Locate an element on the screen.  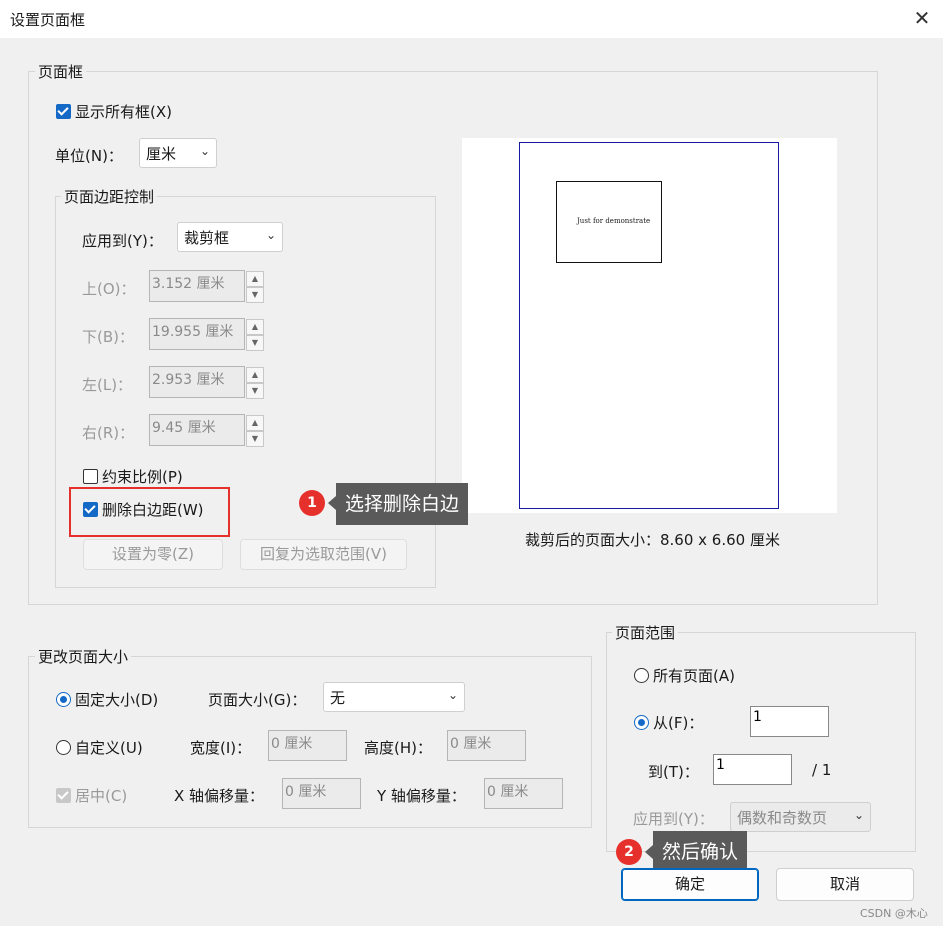
right-margin-input: 9.45 厘米 is located at coordinates (197, 430).